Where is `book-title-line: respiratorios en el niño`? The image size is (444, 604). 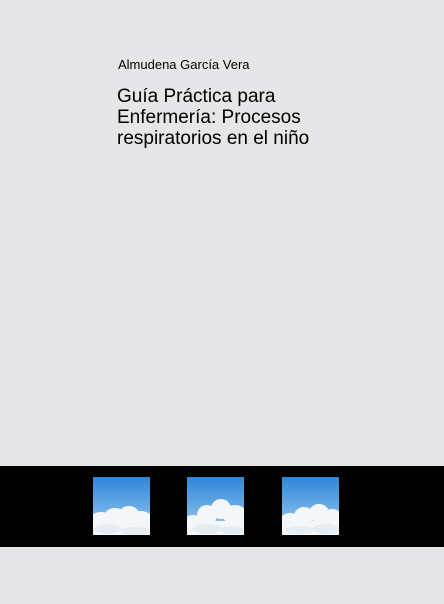
book-title-line: respiratorios en el niño is located at coordinates (213, 138).